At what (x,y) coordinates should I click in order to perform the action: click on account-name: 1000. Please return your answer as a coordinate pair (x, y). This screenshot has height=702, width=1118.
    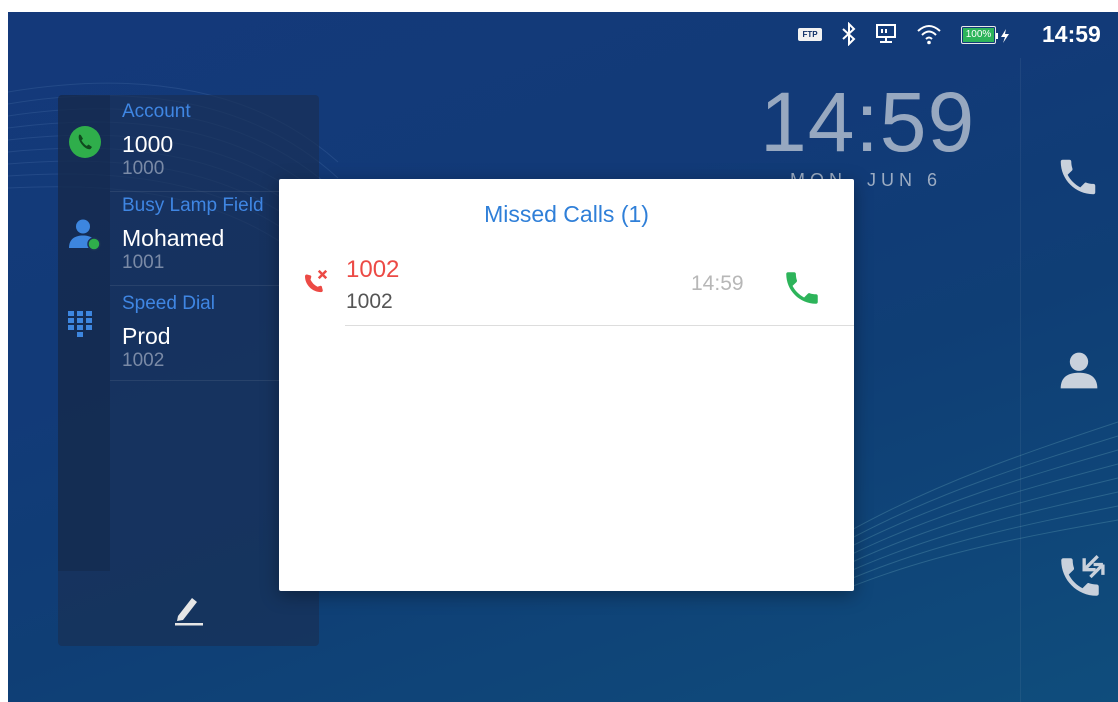
    Looking at the image, I should click on (148, 144).